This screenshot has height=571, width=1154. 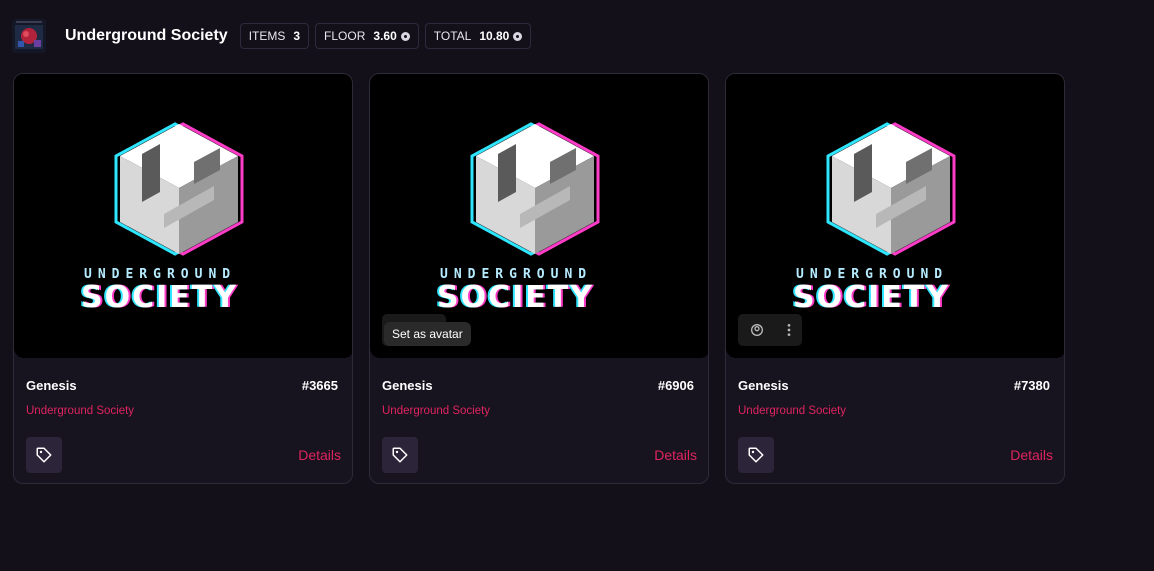 I want to click on nft-number: #3665, so click(x=319, y=385).